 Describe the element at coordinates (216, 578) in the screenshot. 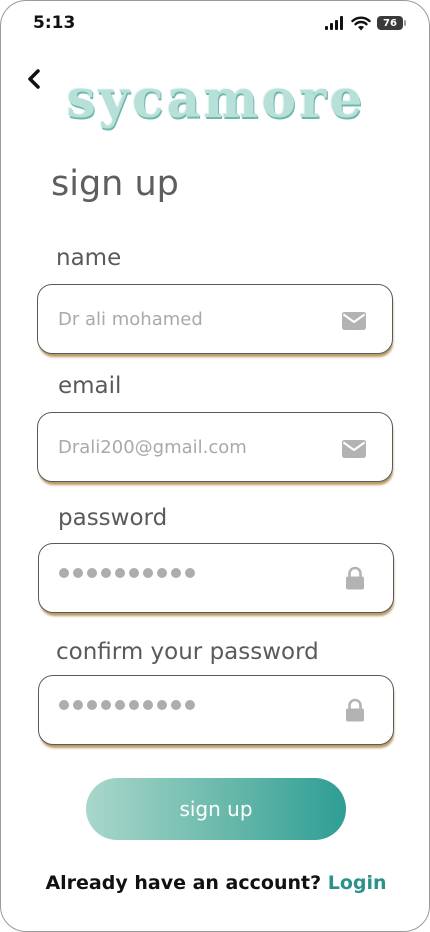

I see `password-field` at that location.